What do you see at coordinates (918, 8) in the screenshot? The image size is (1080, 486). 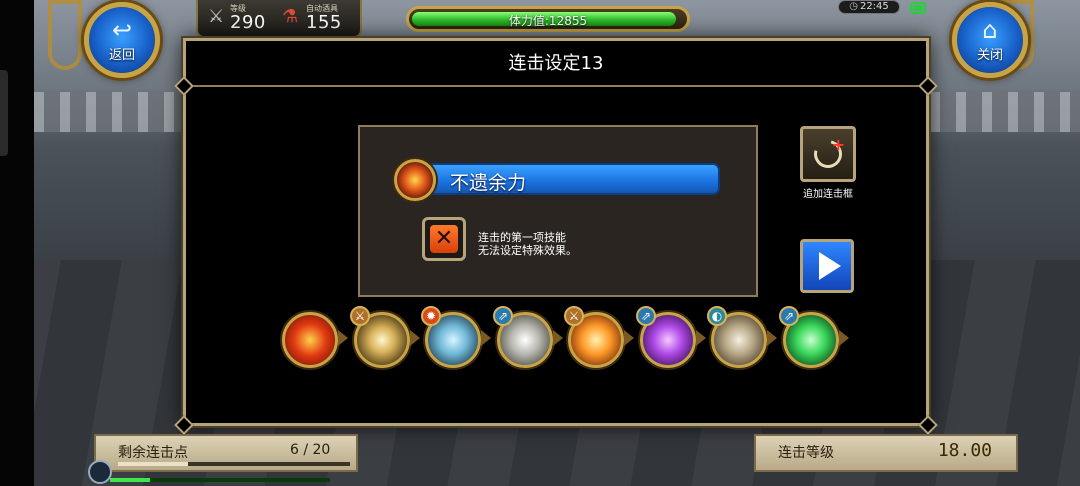 I see `battery-icon` at bounding box center [918, 8].